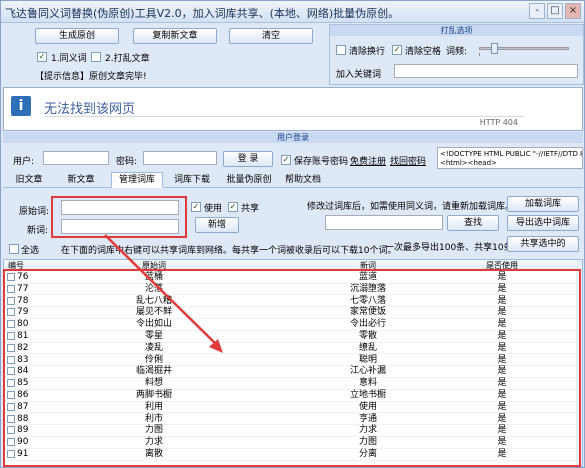 The width and height of the screenshot is (585, 468). What do you see at coordinates (96, 57) in the screenshot?
I see `shuffle-checkbox` at bounding box center [96, 57].